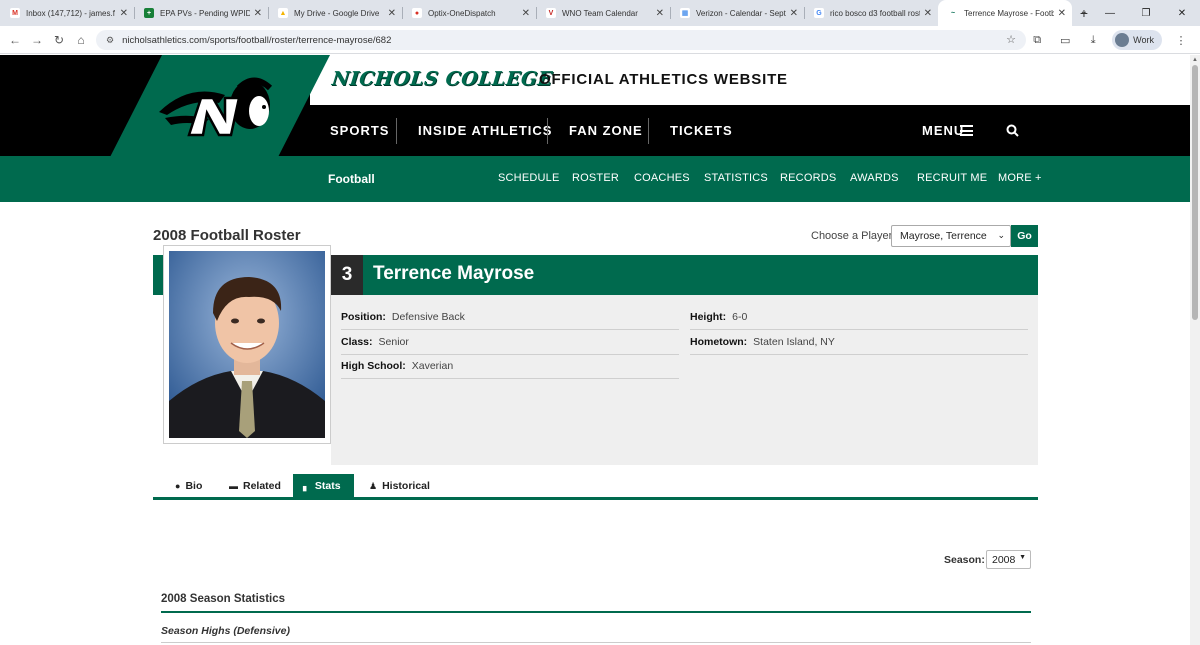 This screenshot has height=645, width=1200. Describe the element at coordinates (1093, 40) in the screenshot. I see `download-icon: ⤓` at that location.